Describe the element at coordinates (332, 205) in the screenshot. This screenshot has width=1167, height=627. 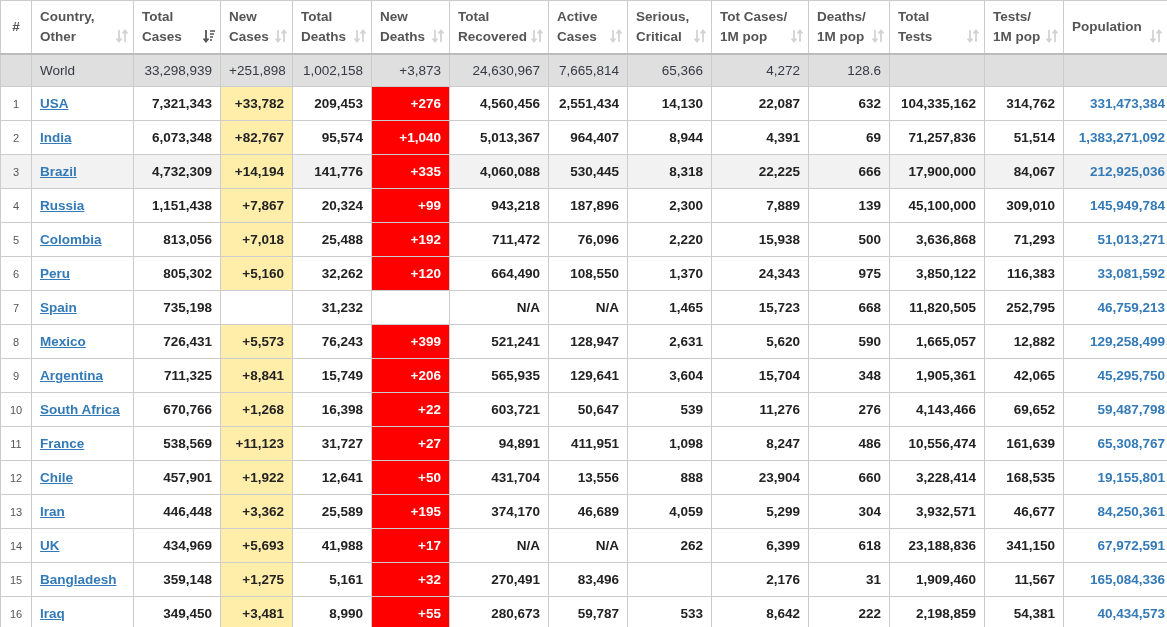
I see `total-deaths-cell: 20,324` at that location.